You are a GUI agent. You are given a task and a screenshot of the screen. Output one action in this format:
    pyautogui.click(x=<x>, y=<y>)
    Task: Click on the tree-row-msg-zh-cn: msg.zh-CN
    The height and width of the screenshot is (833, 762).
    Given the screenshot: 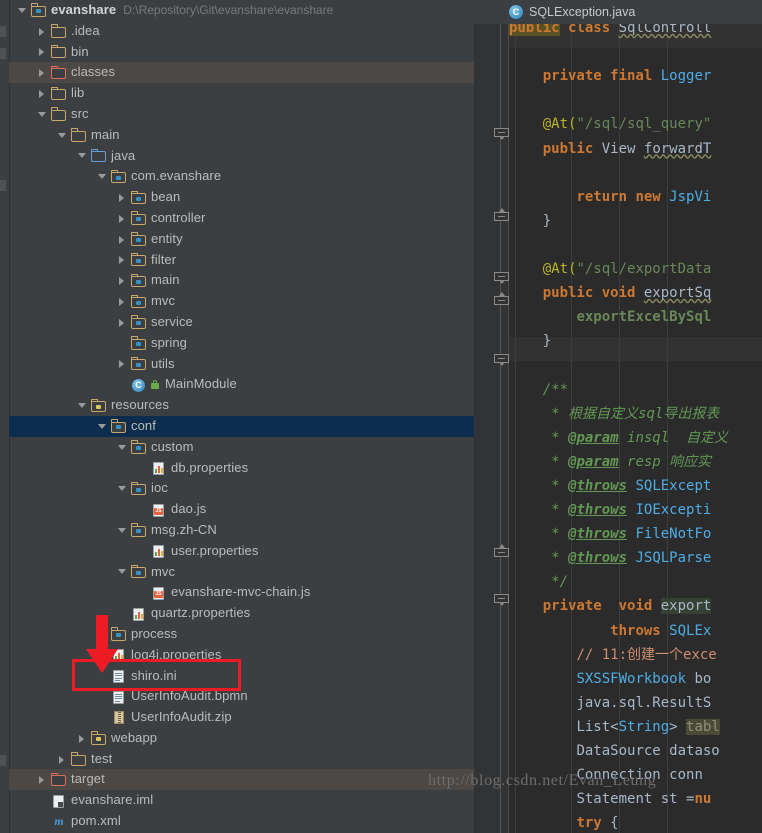 What is the action you would take?
    pyautogui.click(x=241, y=530)
    